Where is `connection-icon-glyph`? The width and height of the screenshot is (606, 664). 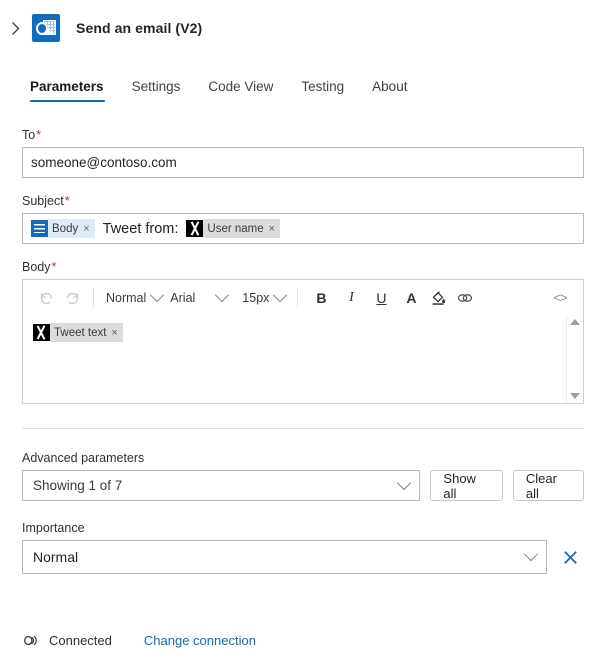
connection-icon-glyph is located at coordinates (30, 640).